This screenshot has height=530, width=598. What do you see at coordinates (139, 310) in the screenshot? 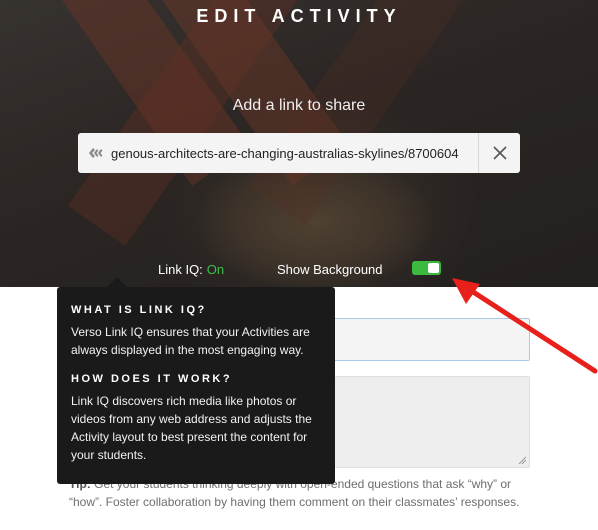
I see `tooltip-heading-what: WHAT IS LINK IQ?` at bounding box center [139, 310].